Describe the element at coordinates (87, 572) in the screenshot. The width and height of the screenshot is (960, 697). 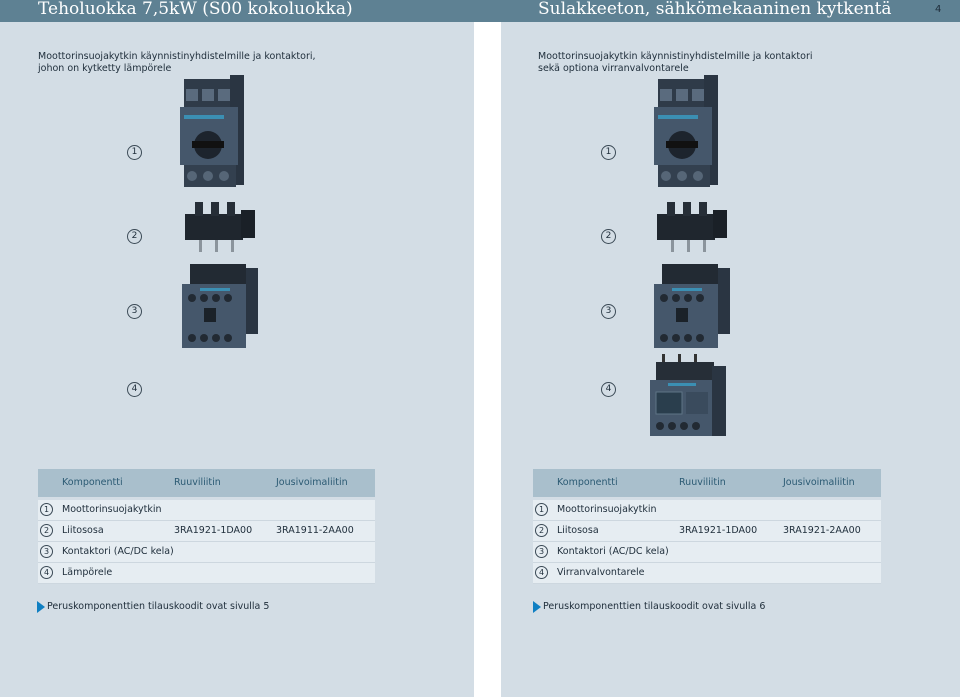
I see `component-cell: Lämpörele` at that location.